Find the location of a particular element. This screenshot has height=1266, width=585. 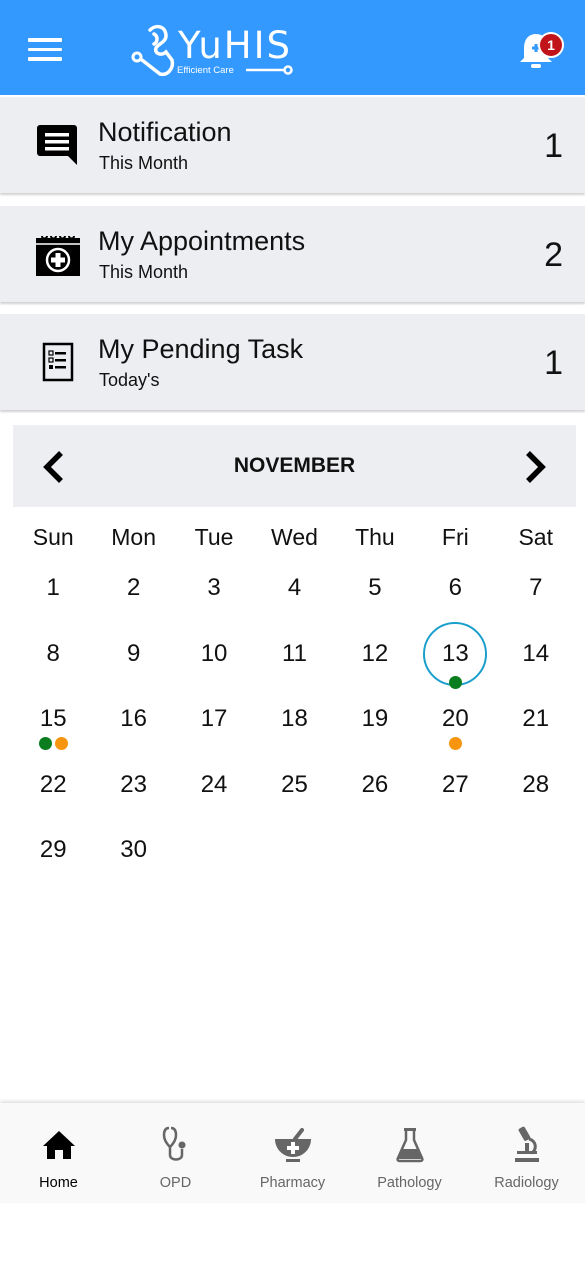

calendar-day: 2 is located at coordinates (133, 593).